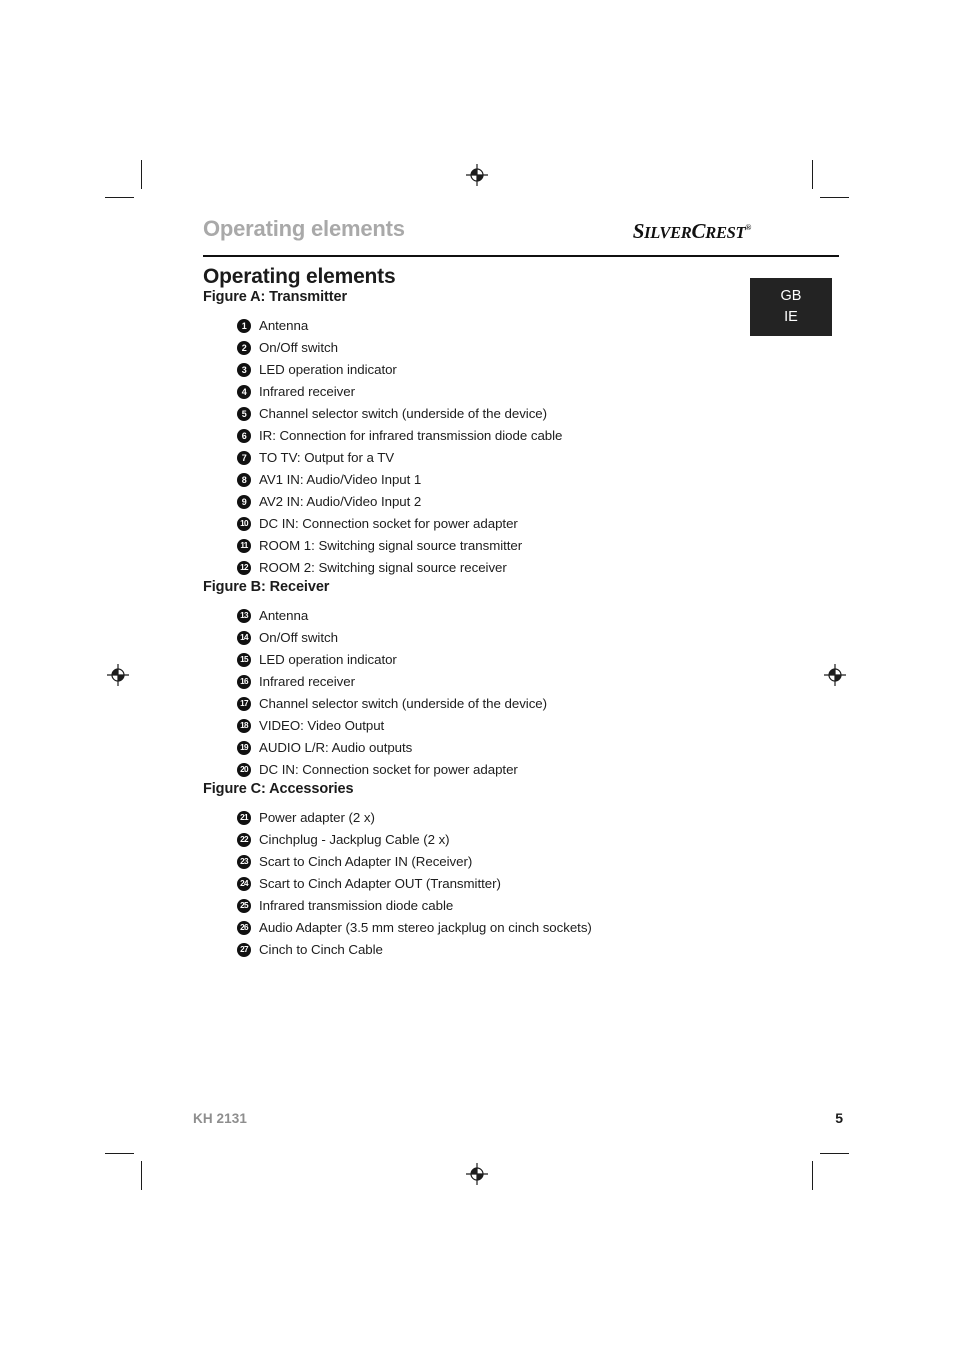  What do you see at coordinates (244, 660) in the screenshot?
I see `item-number-badge: 15` at bounding box center [244, 660].